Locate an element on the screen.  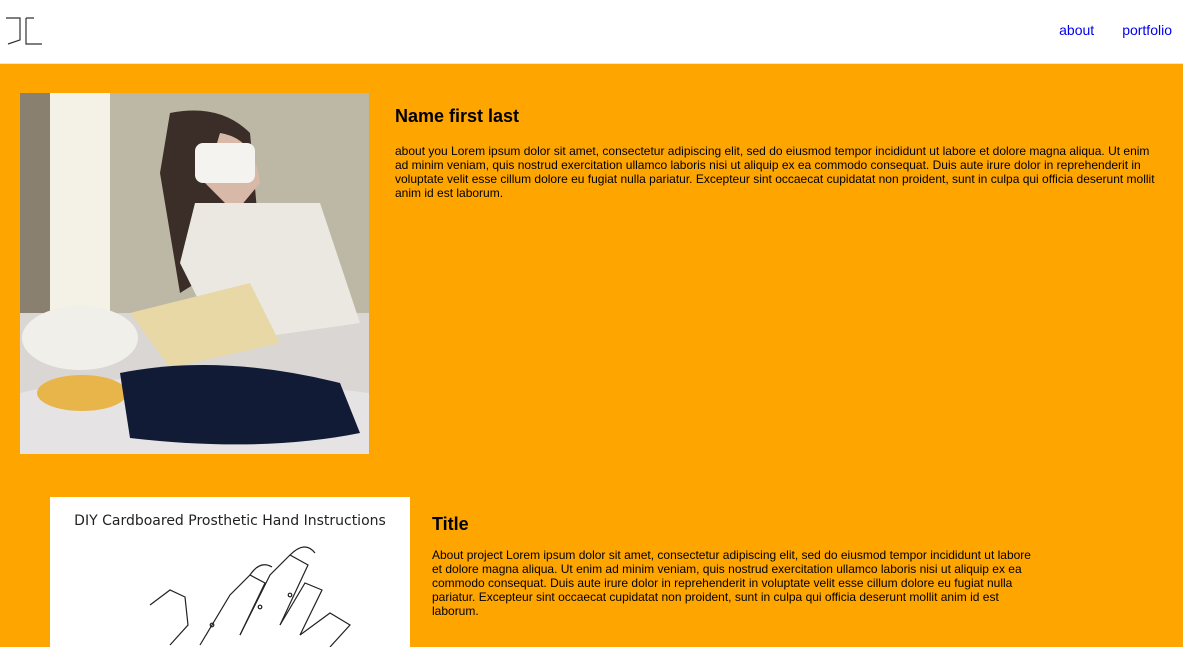
profile-name: Name first last is located at coordinates (457, 116).